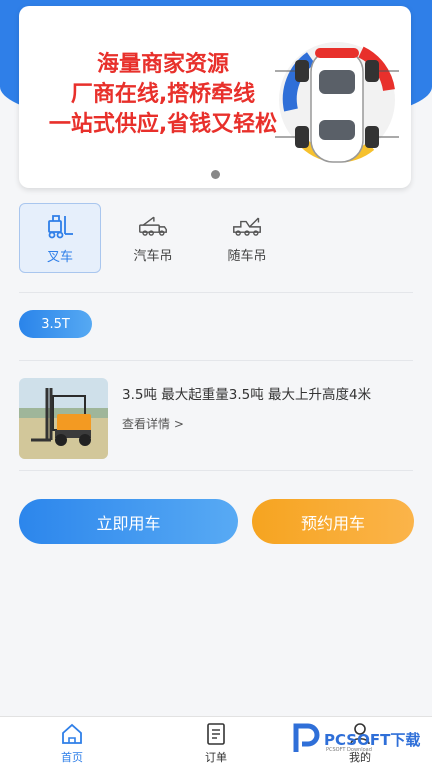  What do you see at coordinates (63, 418) in the screenshot?
I see `forklift-photo` at bounding box center [63, 418].